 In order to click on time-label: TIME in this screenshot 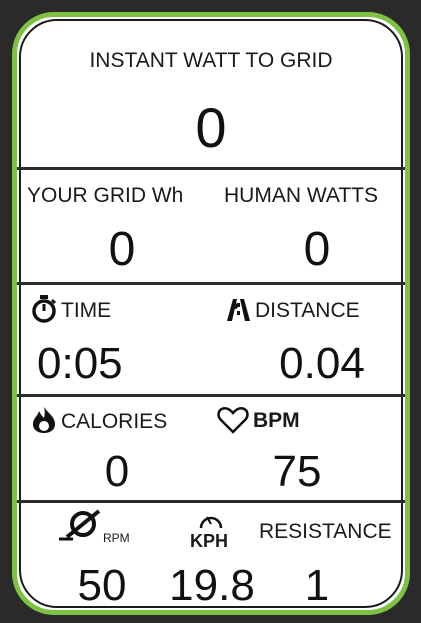, I will do `click(86, 310)`.